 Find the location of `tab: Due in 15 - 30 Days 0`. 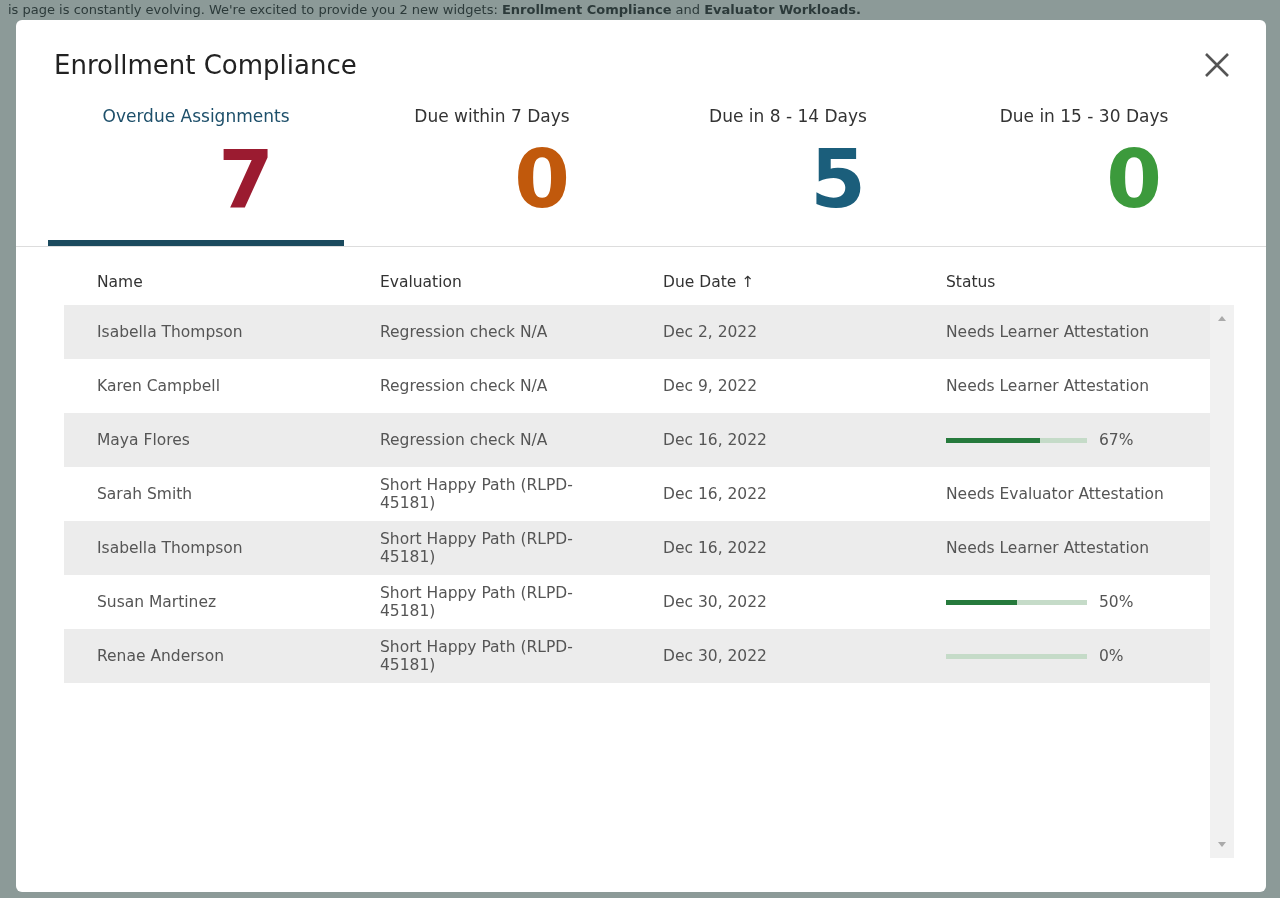

tab: Due in 15 - 30 Days 0 is located at coordinates (1084, 176).